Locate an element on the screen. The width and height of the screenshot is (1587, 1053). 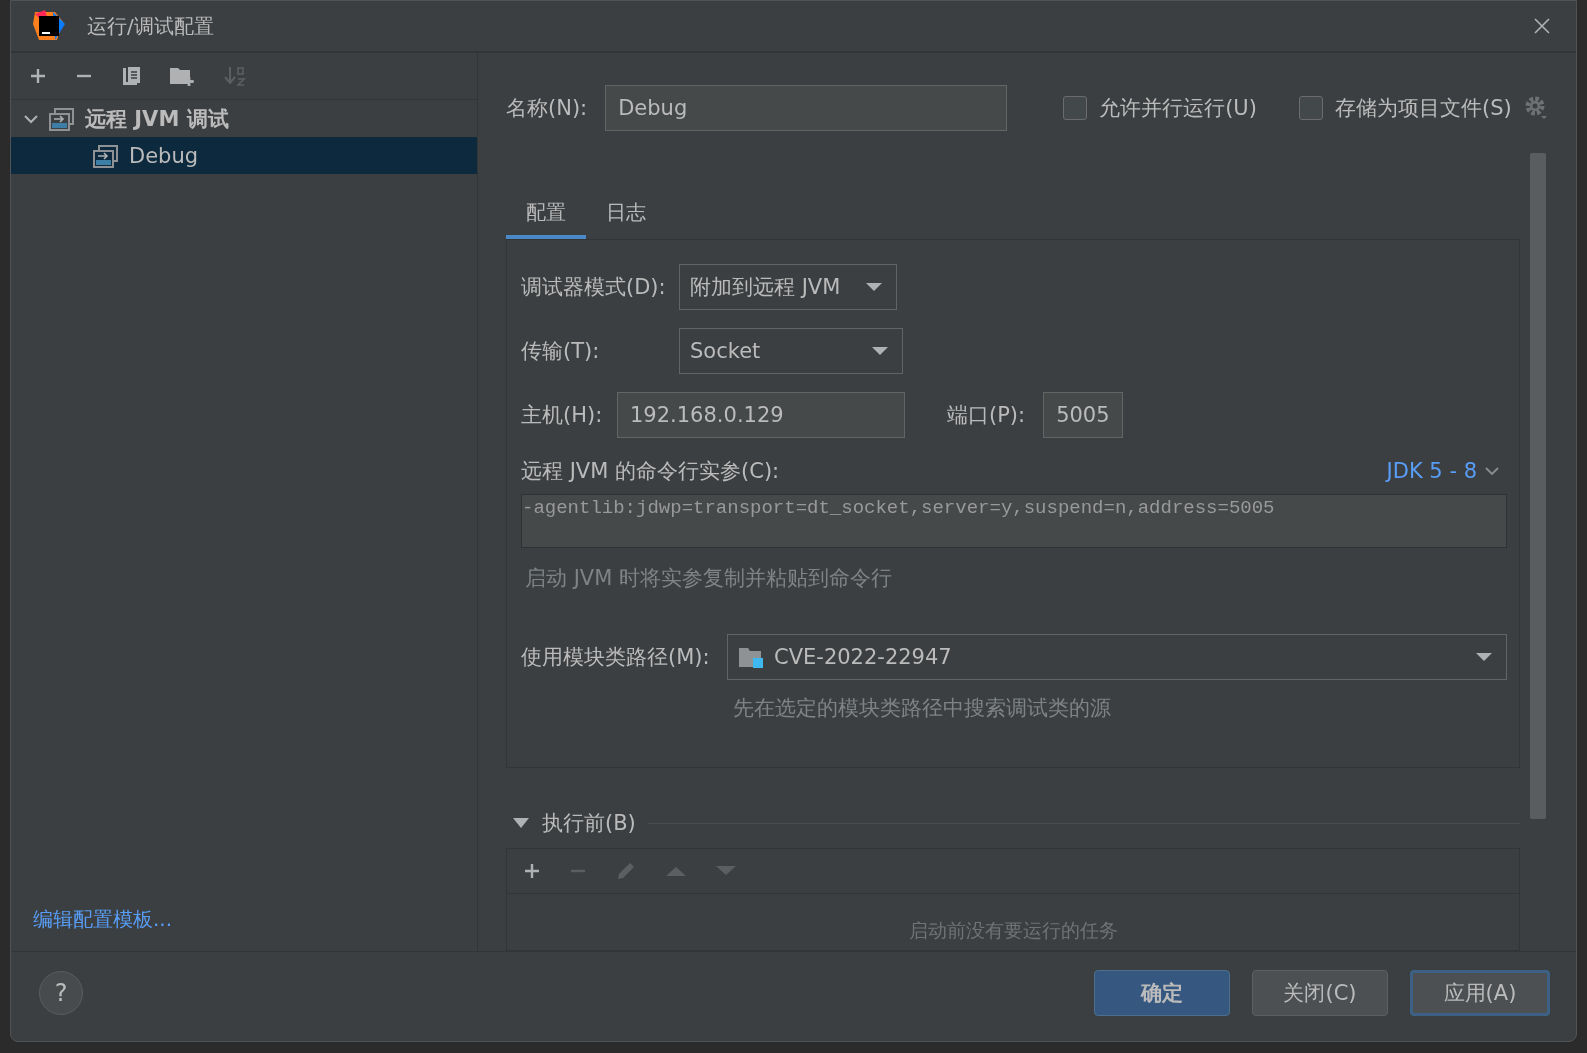
hint-text: 先在选定的模块类路径中搜索调试类的源 is located at coordinates (922, 708).